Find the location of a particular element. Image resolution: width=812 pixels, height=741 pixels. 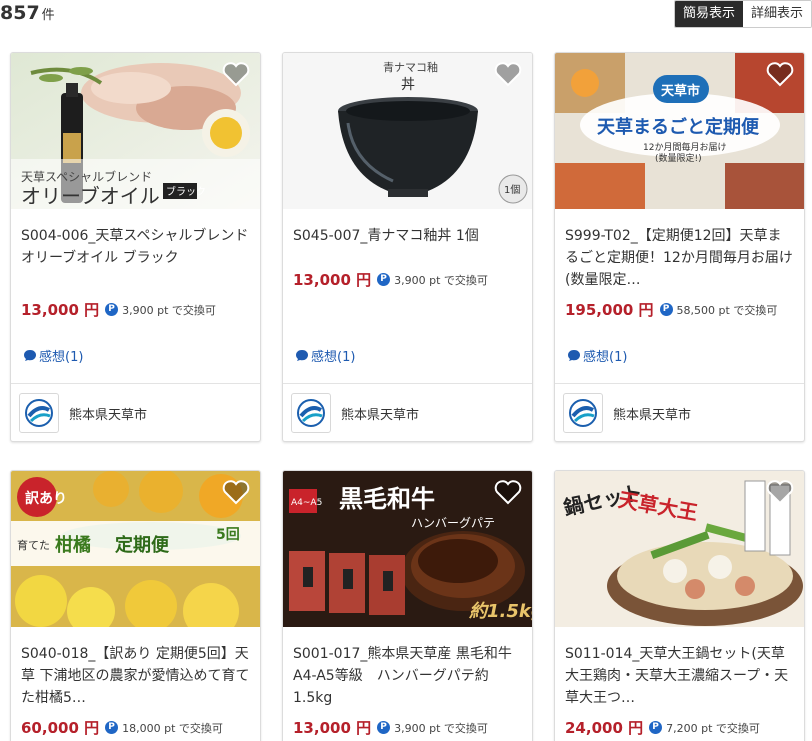

product-price: 195,000 円 is located at coordinates (609, 310).